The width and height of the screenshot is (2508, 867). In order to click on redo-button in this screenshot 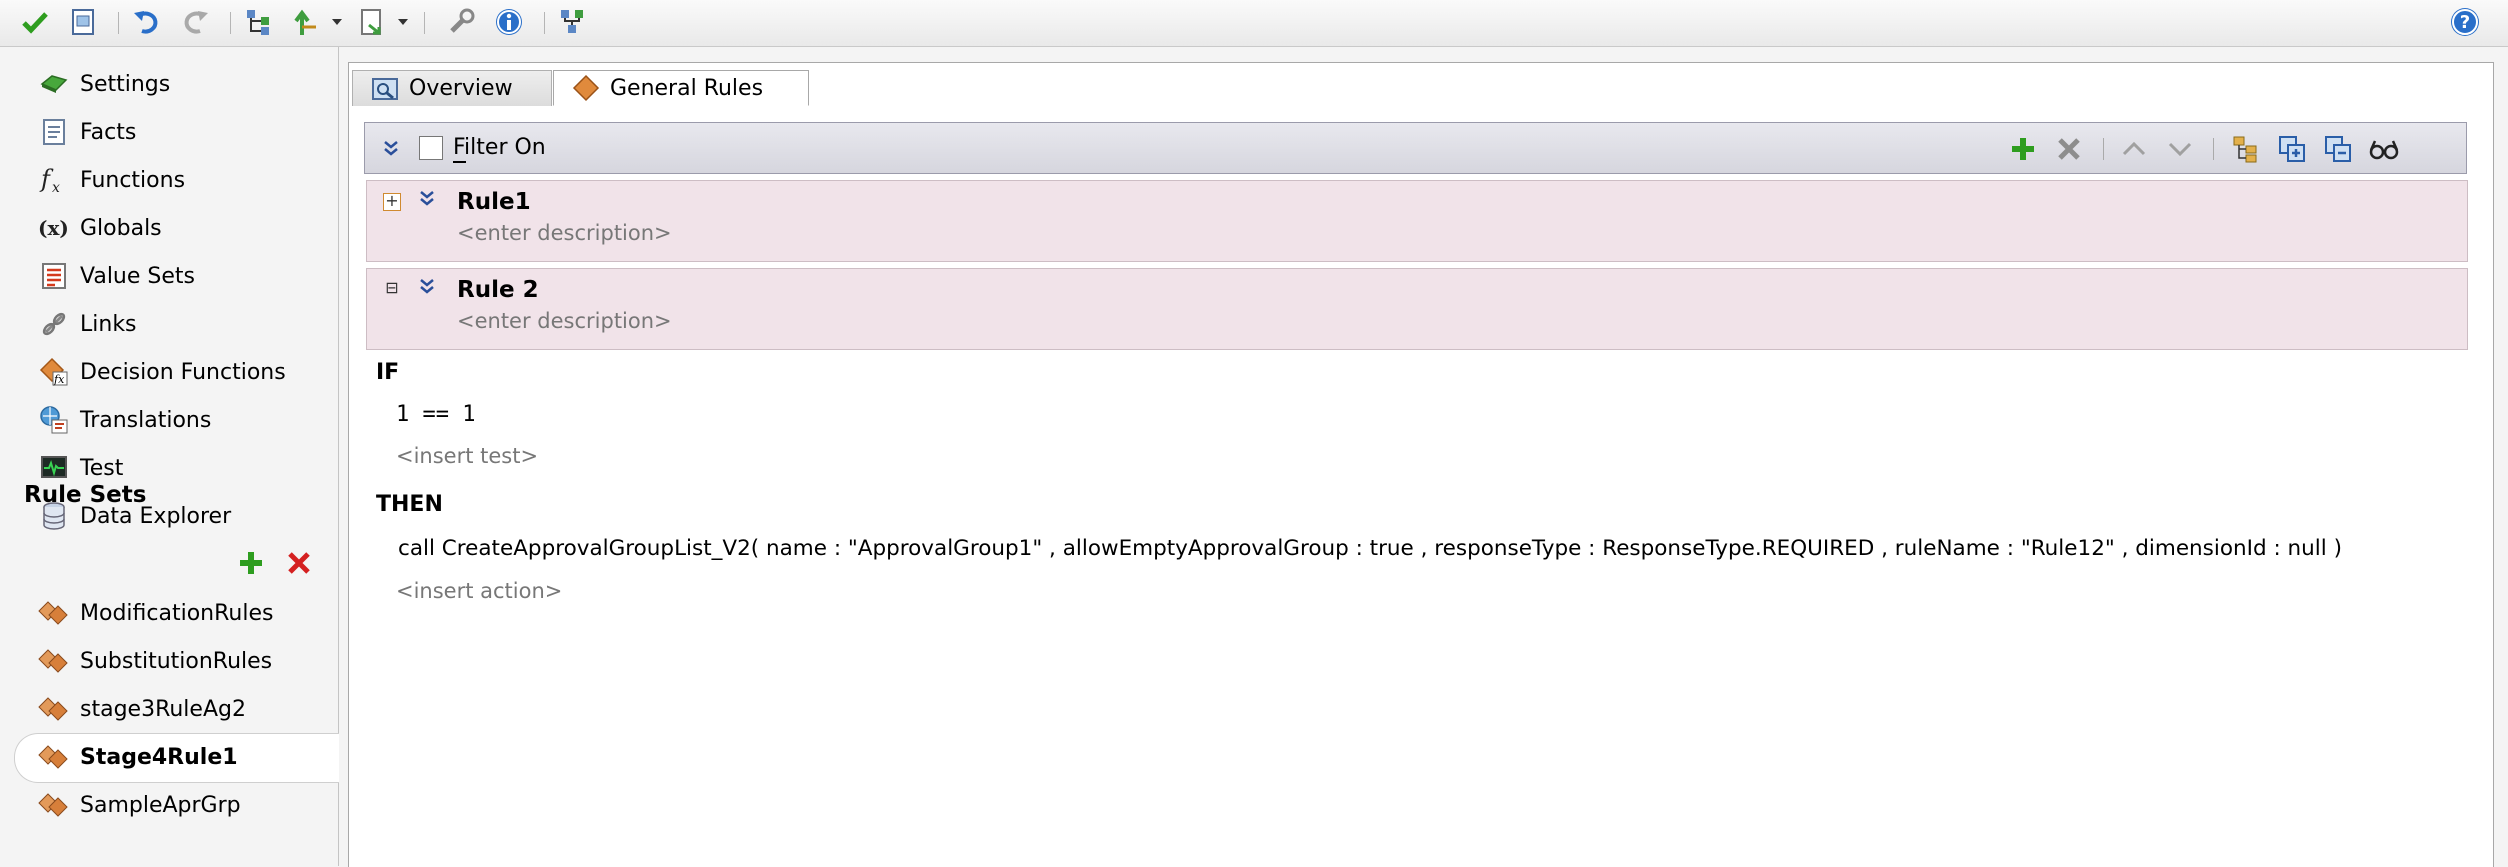, I will do `click(195, 22)`.